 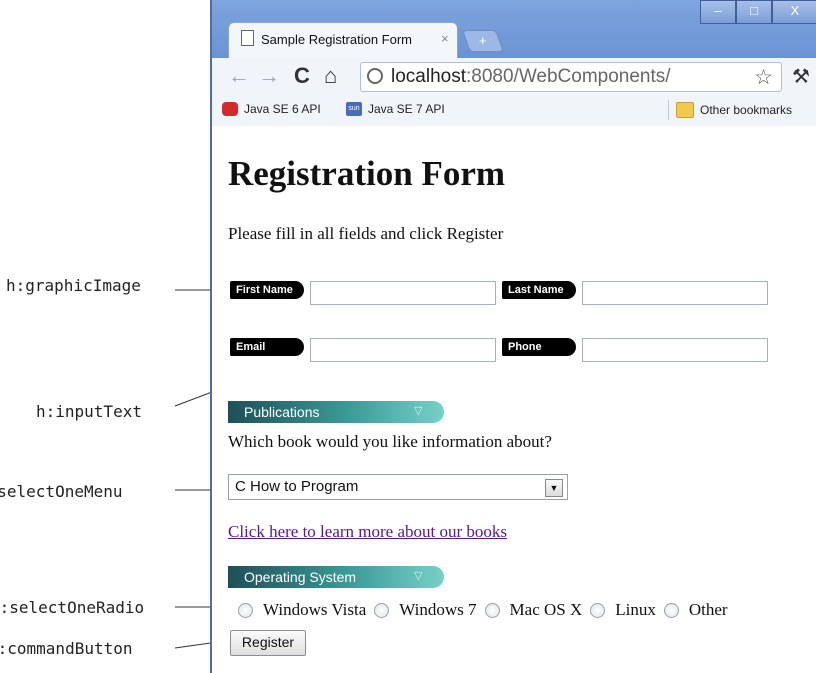 What do you see at coordinates (445, 38) in the screenshot?
I see `close-tab-icon: ×` at bounding box center [445, 38].